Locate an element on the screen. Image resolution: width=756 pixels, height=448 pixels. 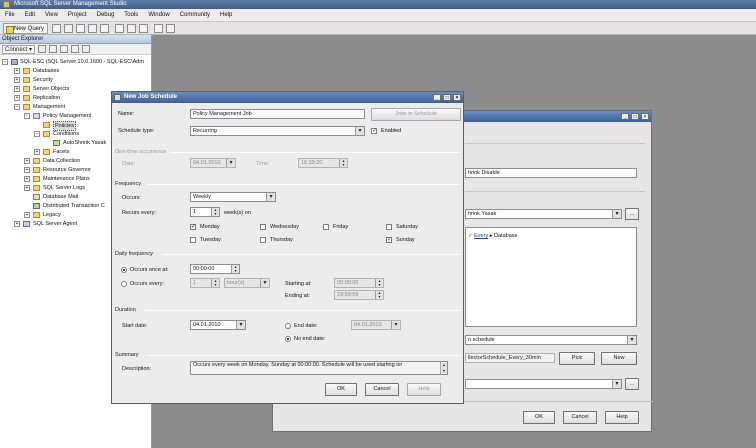
options-icon is located at coordinates (170, 28).